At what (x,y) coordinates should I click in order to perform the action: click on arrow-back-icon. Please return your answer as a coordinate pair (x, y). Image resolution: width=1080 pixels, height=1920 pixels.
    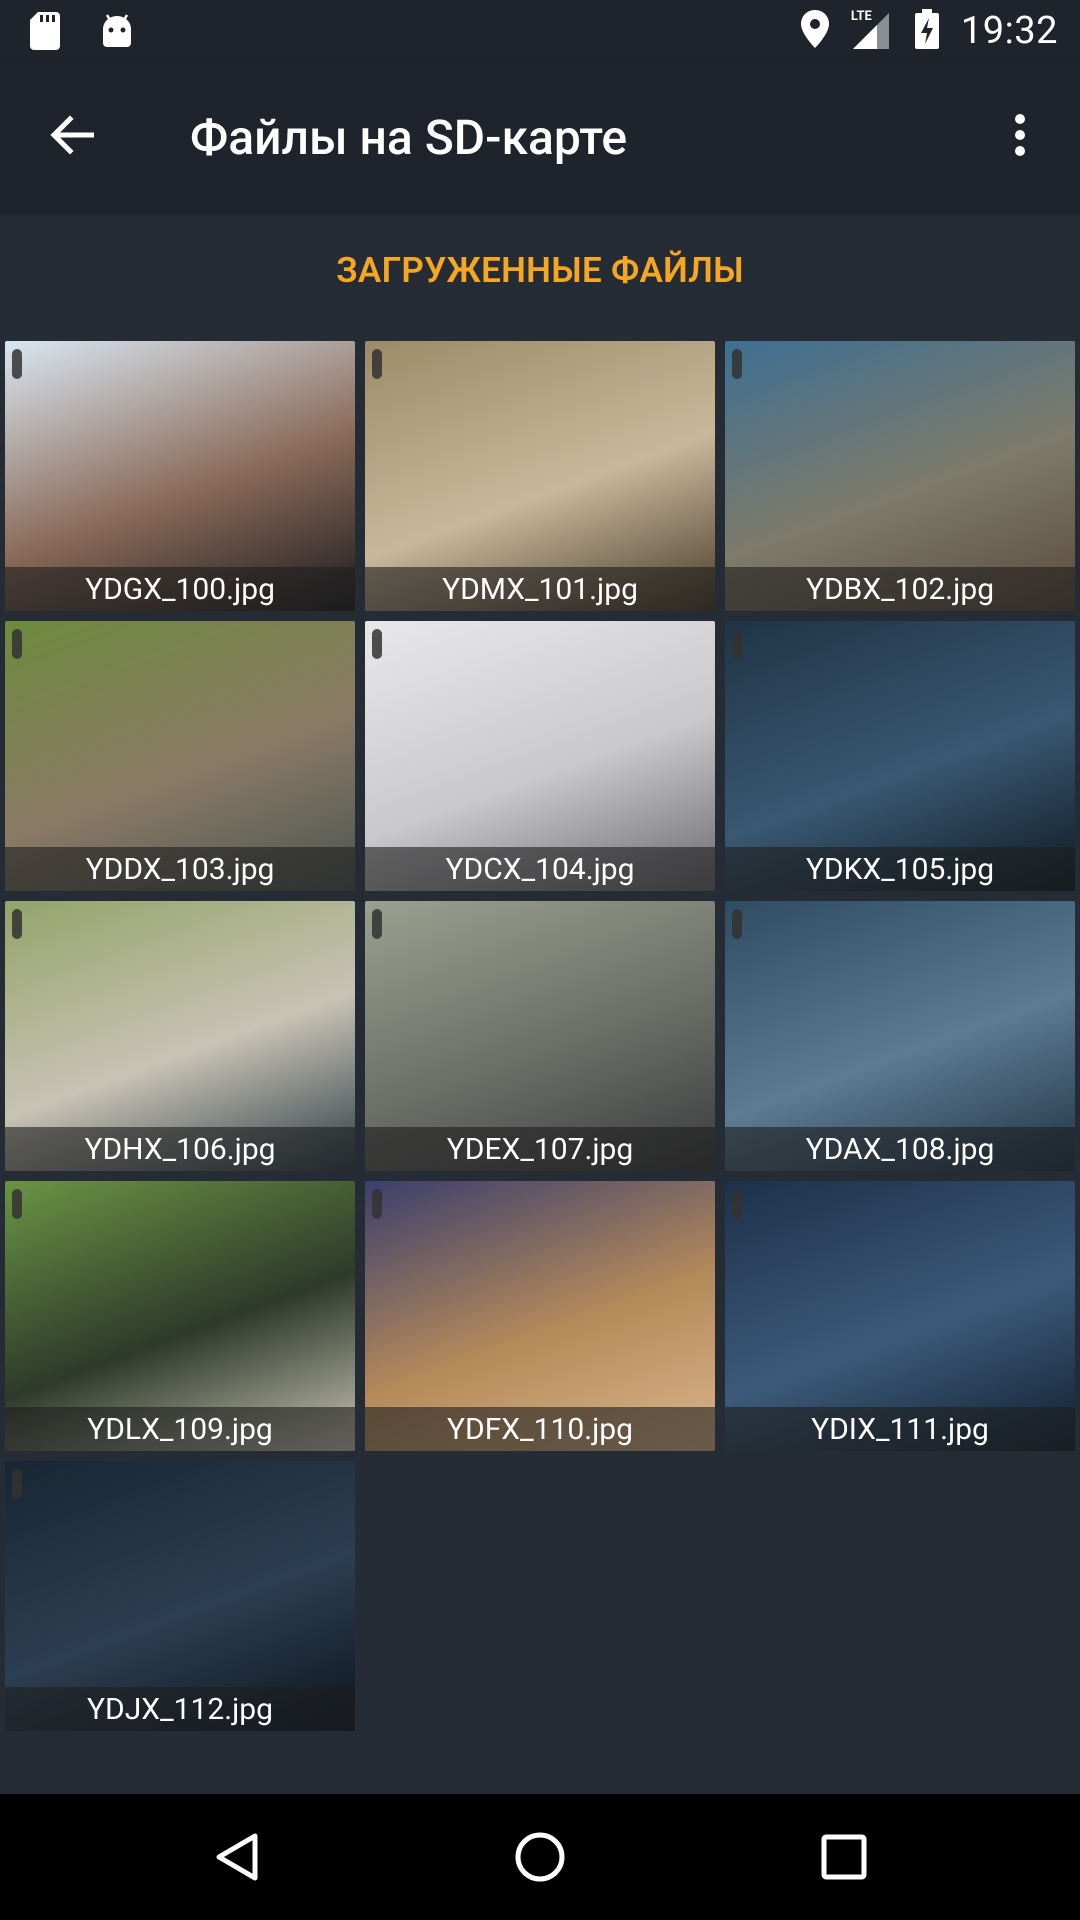
    Looking at the image, I should click on (72, 137).